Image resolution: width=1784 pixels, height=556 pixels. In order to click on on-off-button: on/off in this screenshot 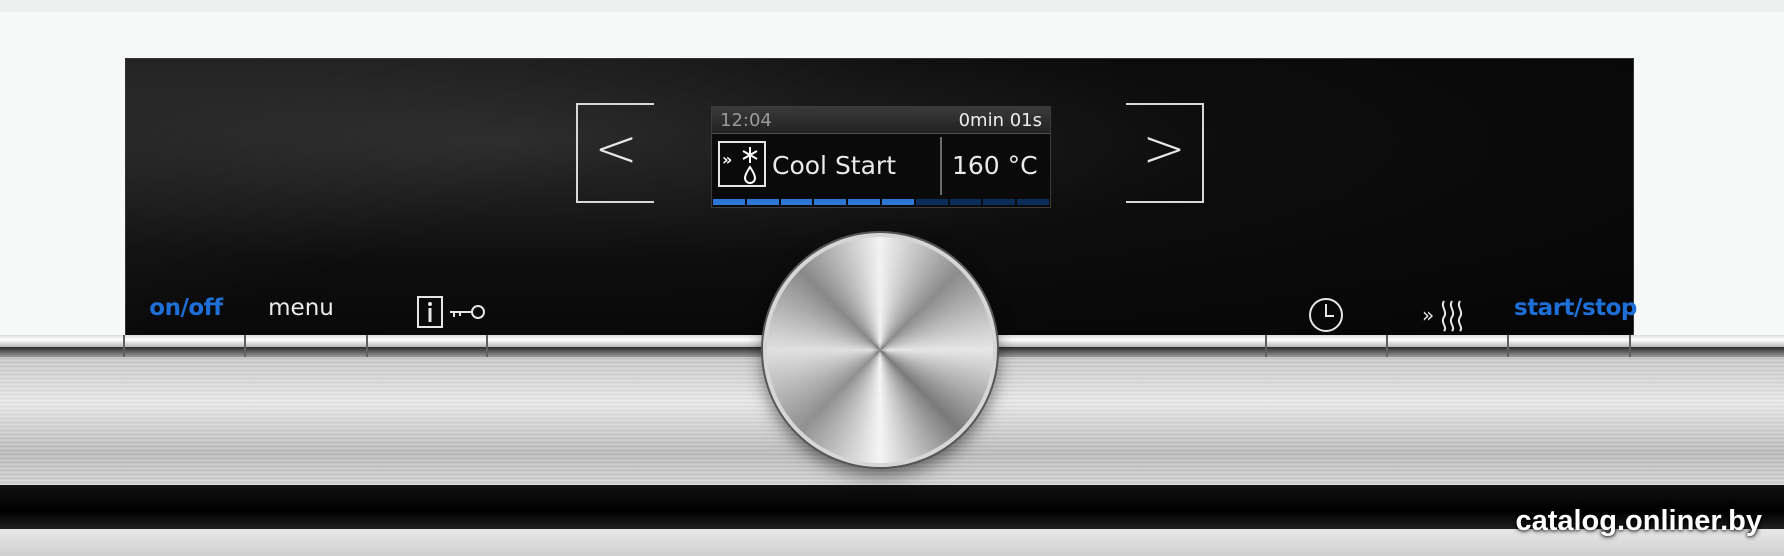, I will do `click(186, 308)`.